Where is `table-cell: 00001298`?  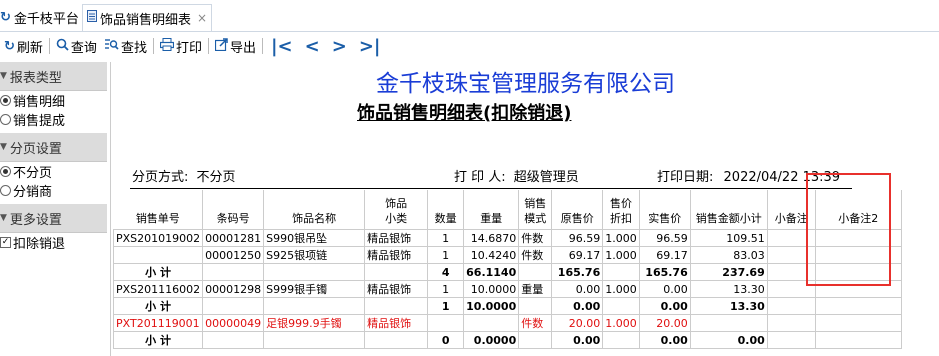 table-cell: 00001298 is located at coordinates (233, 289).